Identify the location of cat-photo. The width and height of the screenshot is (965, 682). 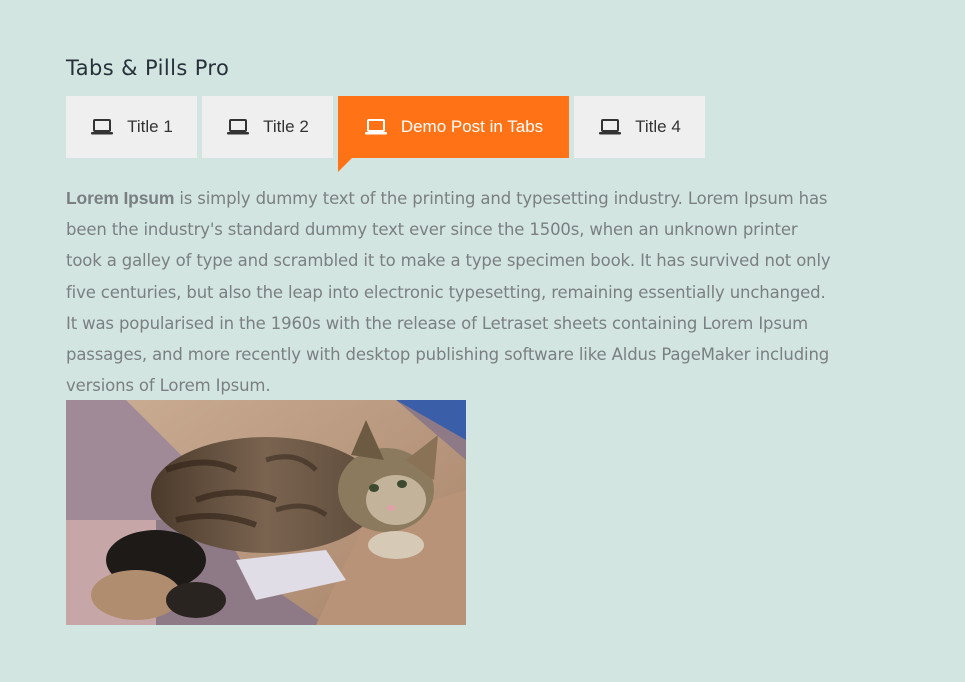
(266, 512).